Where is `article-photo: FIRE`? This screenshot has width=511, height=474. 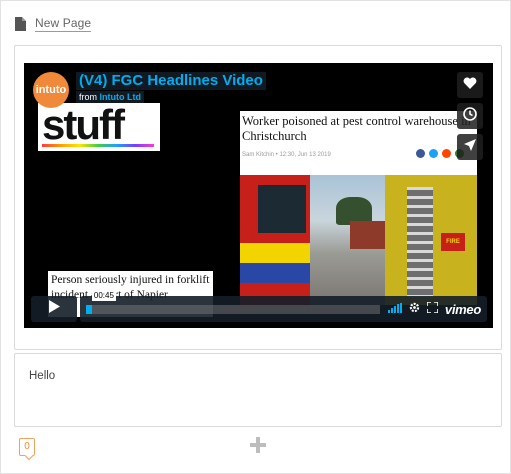 article-photo: FIRE is located at coordinates (358, 240).